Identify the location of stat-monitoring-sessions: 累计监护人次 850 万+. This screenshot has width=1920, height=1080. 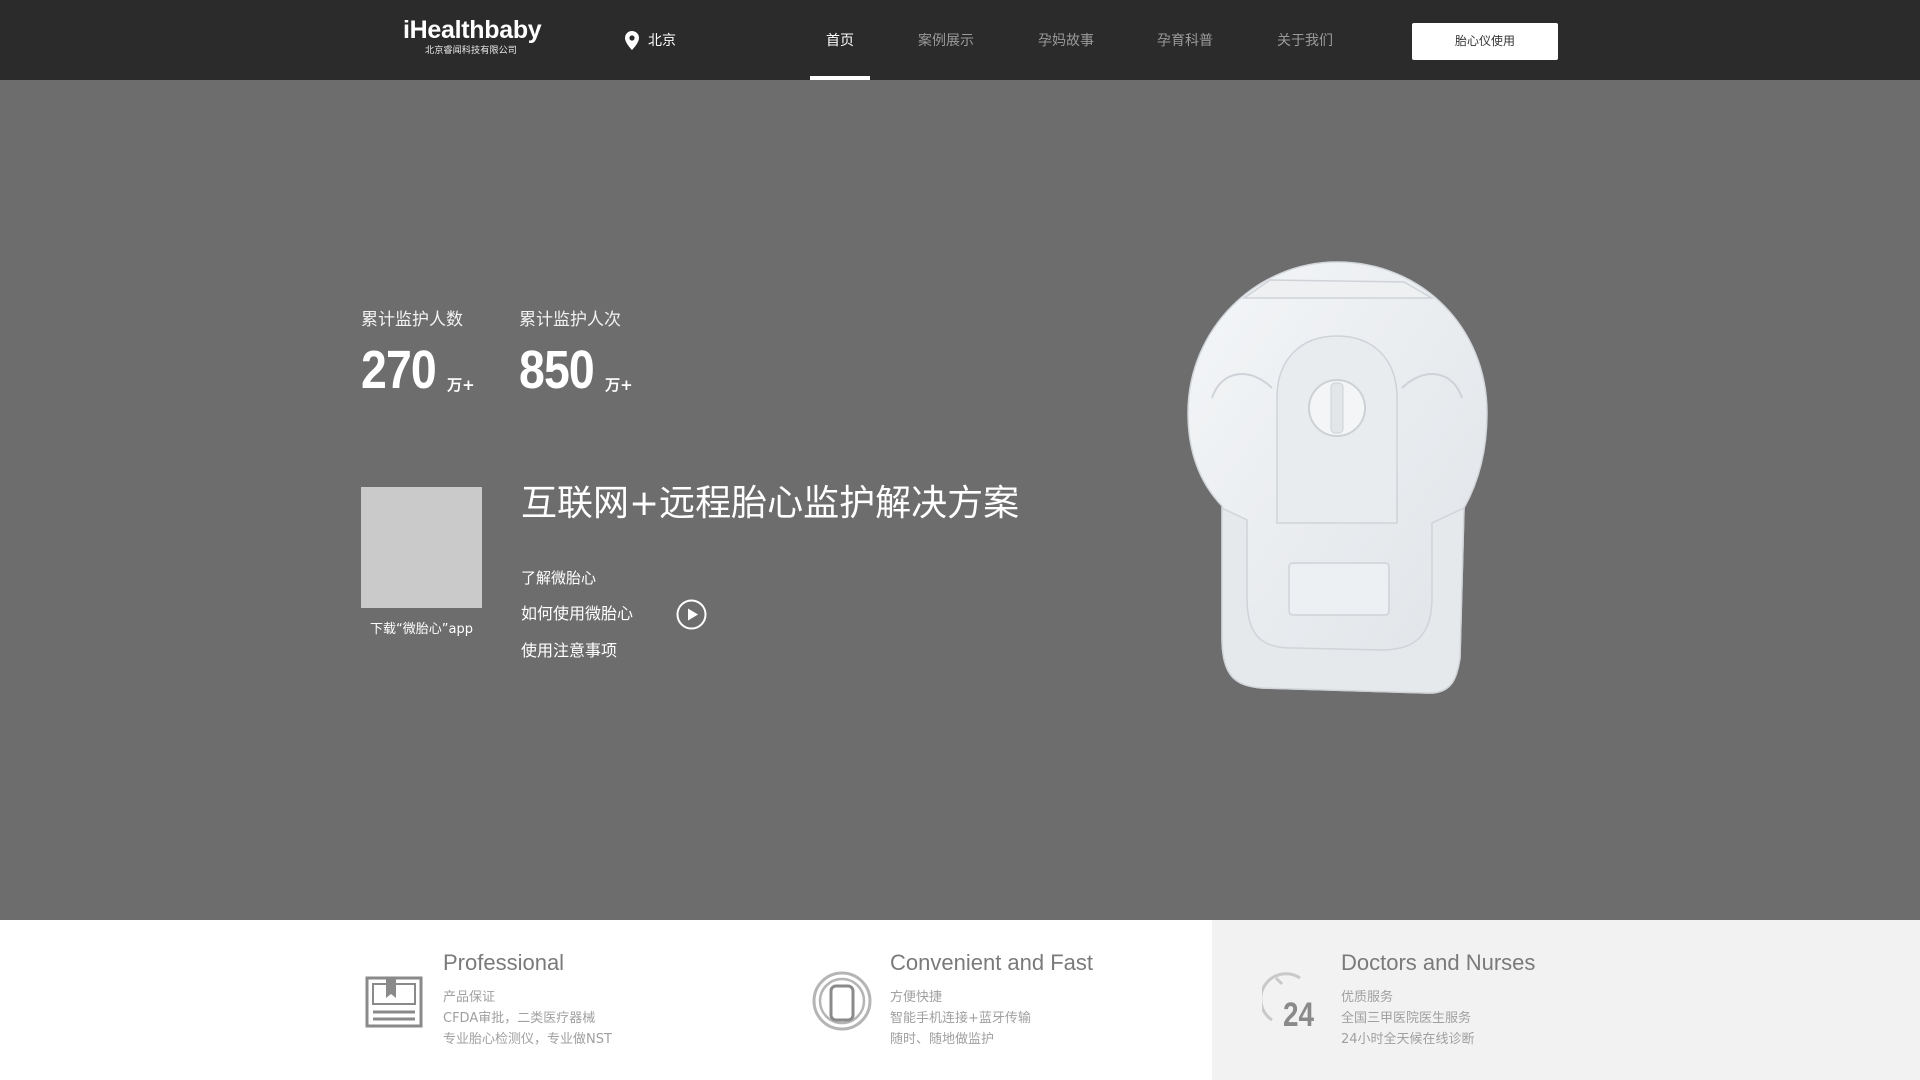
(576, 352).